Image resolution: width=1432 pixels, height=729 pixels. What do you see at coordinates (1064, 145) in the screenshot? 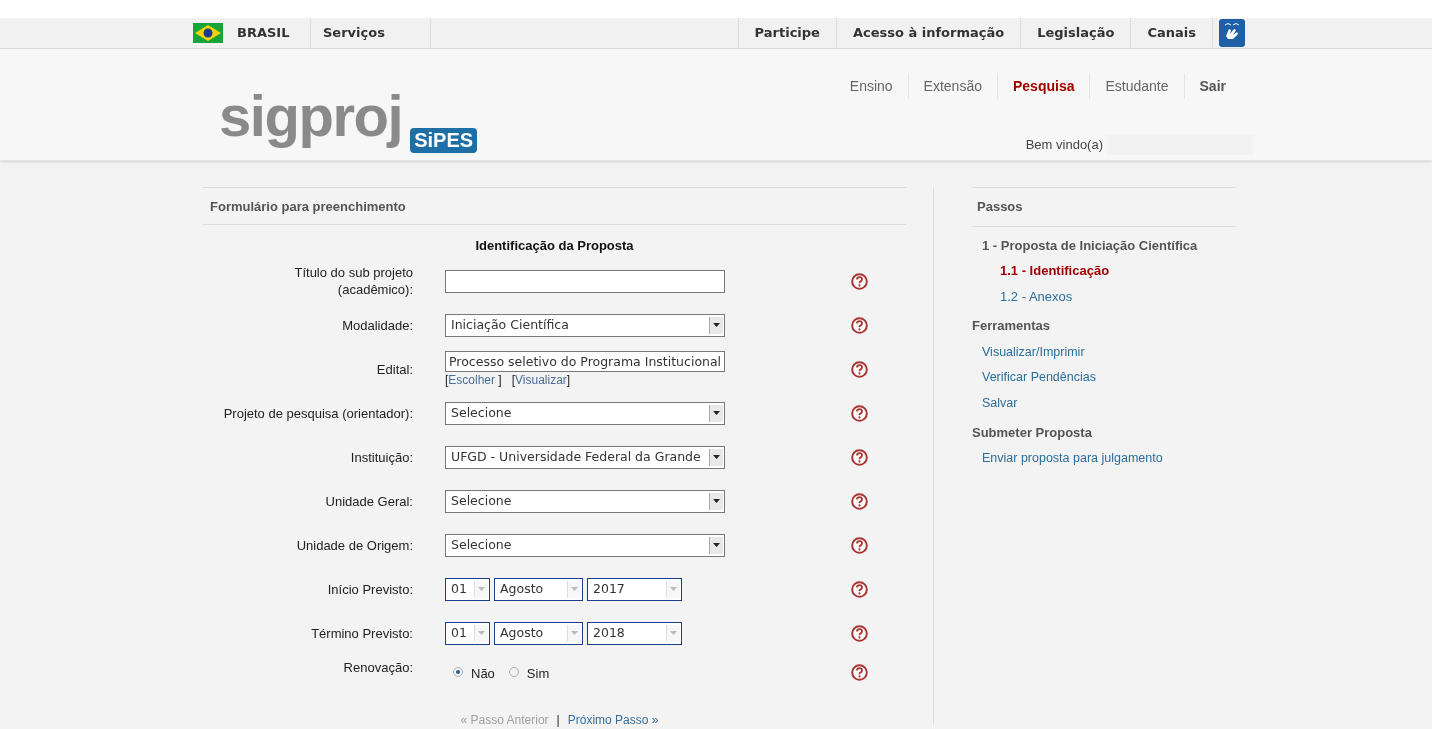
I see `welcome-text: Bem vindo(a)` at bounding box center [1064, 145].